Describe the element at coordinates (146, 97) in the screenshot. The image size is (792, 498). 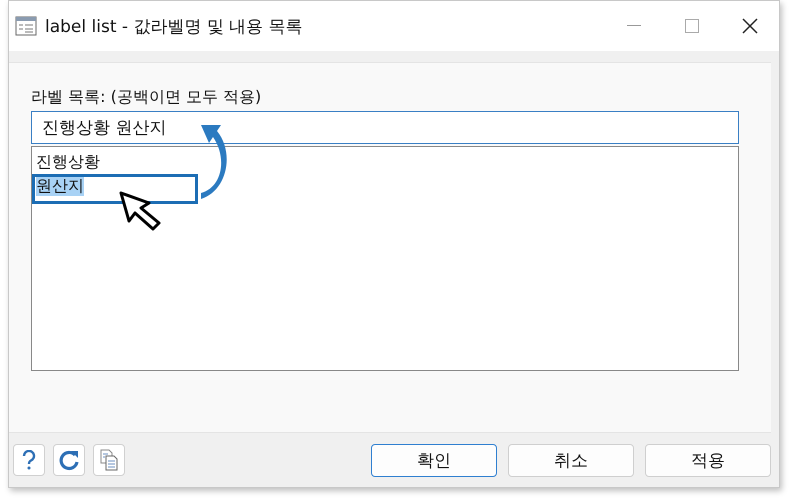
I see `list-label: 라벨 목록: (공백이면 모두 적용)` at that location.